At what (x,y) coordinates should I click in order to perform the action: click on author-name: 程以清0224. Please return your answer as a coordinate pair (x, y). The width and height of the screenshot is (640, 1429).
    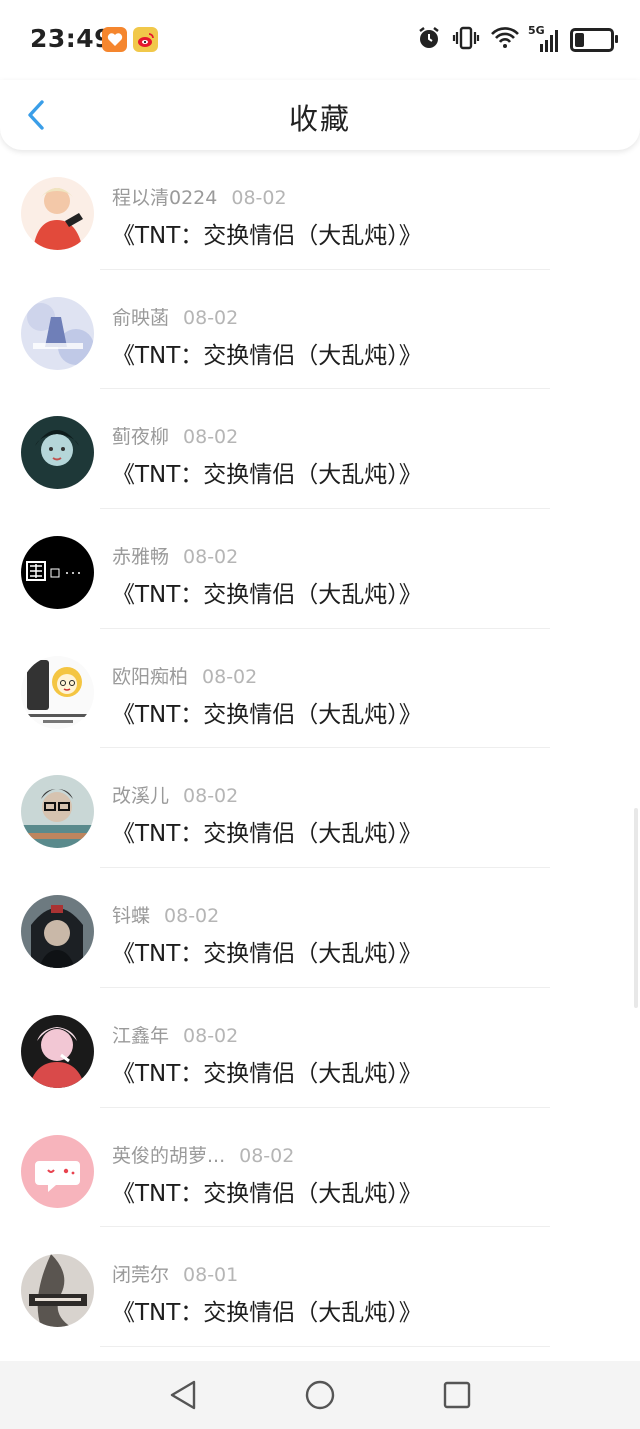
    Looking at the image, I should click on (165, 198).